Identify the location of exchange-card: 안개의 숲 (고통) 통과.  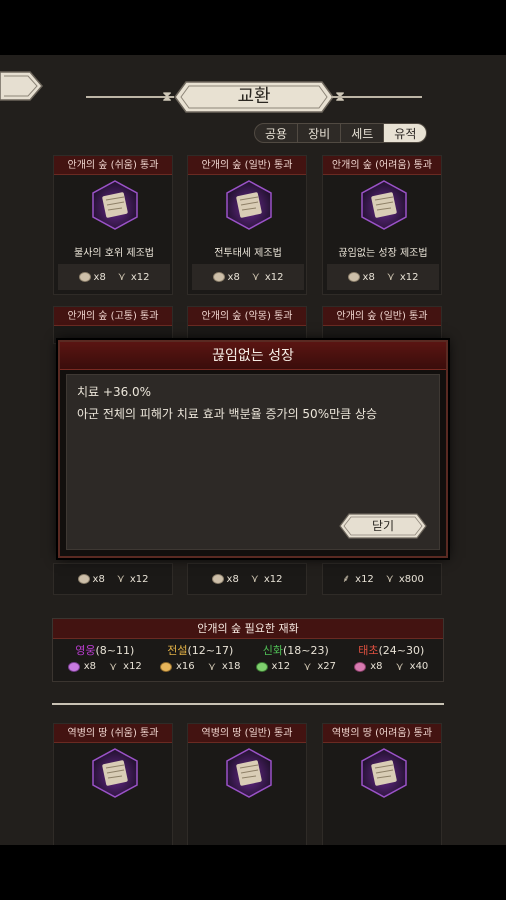
(113, 325).